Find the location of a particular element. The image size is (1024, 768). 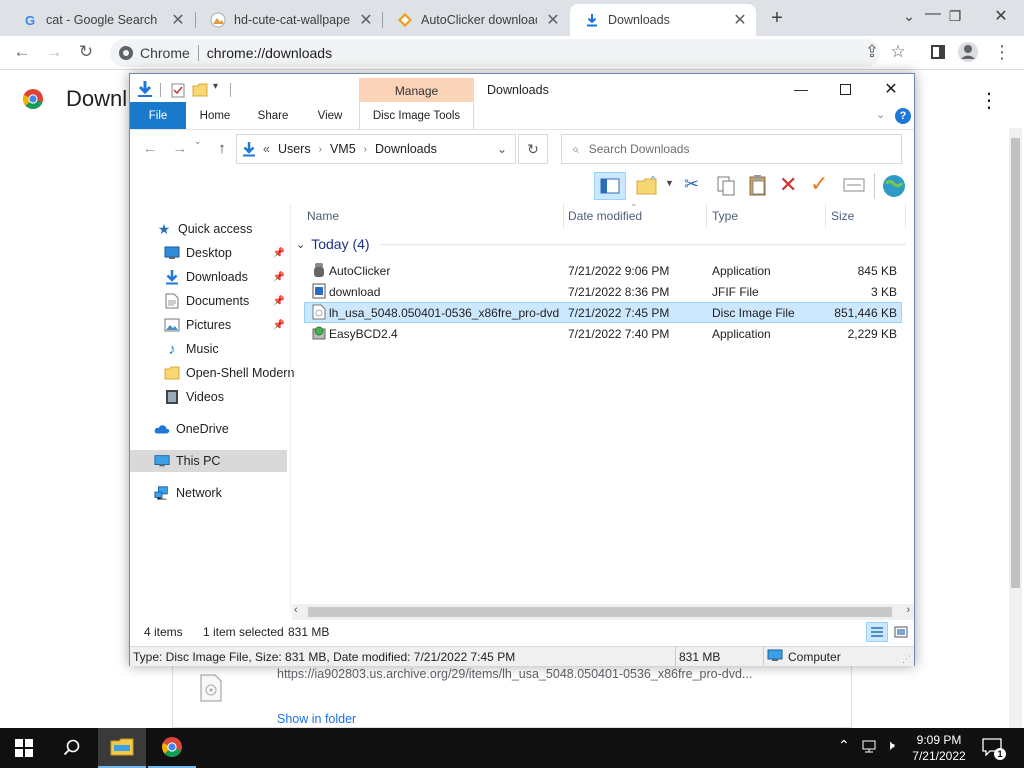

resize-grip-icon: ⋰ is located at coordinates (906, 659).